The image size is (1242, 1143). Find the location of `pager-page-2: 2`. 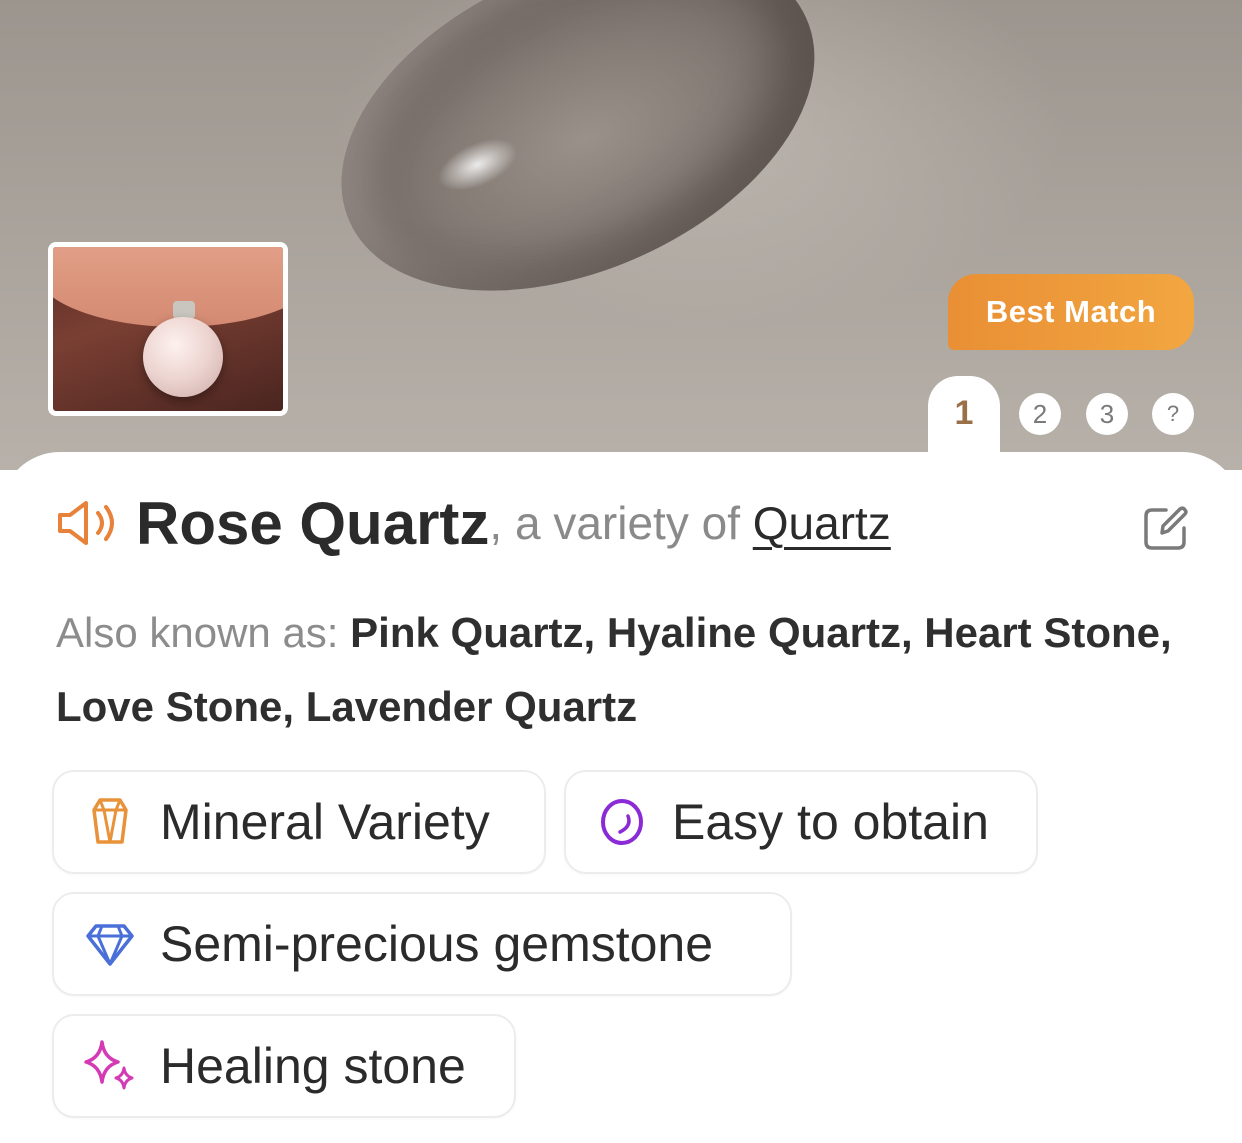

pager-page-2: 2 is located at coordinates (1040, 414).